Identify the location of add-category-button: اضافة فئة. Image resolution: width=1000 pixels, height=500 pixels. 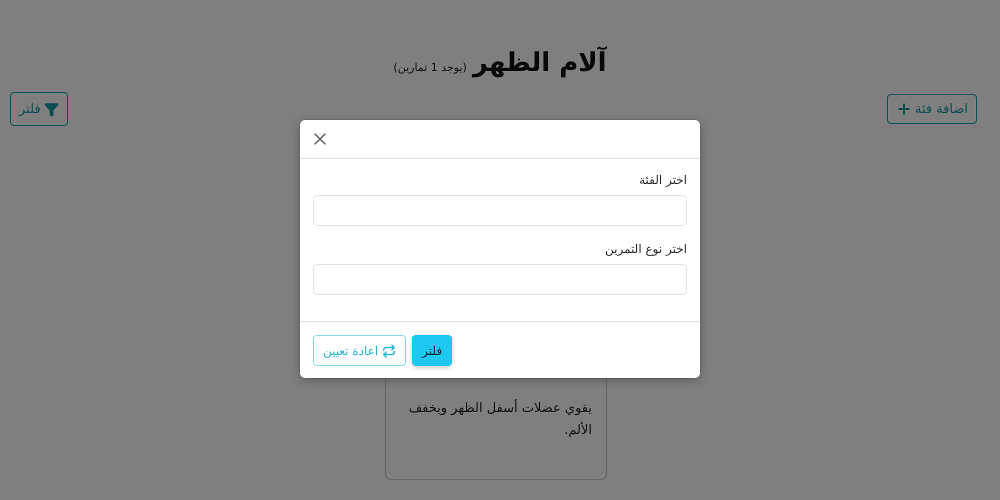
(931, 109).